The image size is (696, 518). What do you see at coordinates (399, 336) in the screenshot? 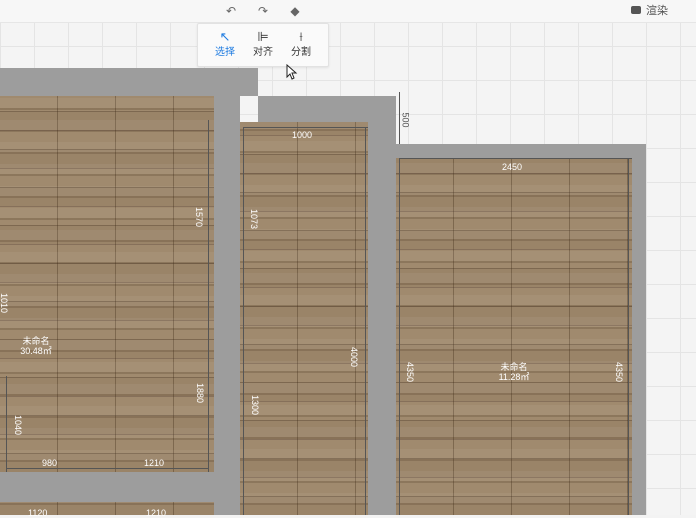
I see `dim-line-right-left` at bounding box center [399, 336].